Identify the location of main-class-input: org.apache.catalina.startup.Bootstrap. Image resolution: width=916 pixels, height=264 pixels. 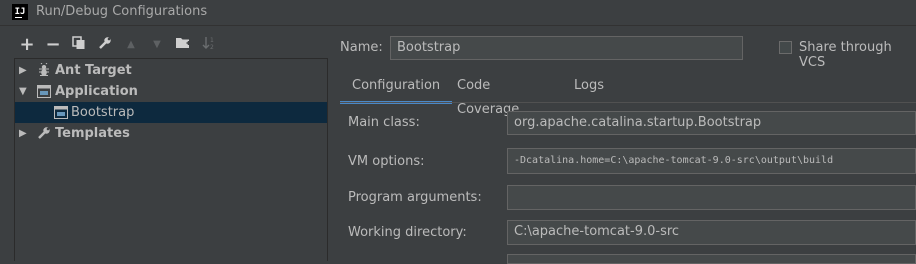
(711, 123).